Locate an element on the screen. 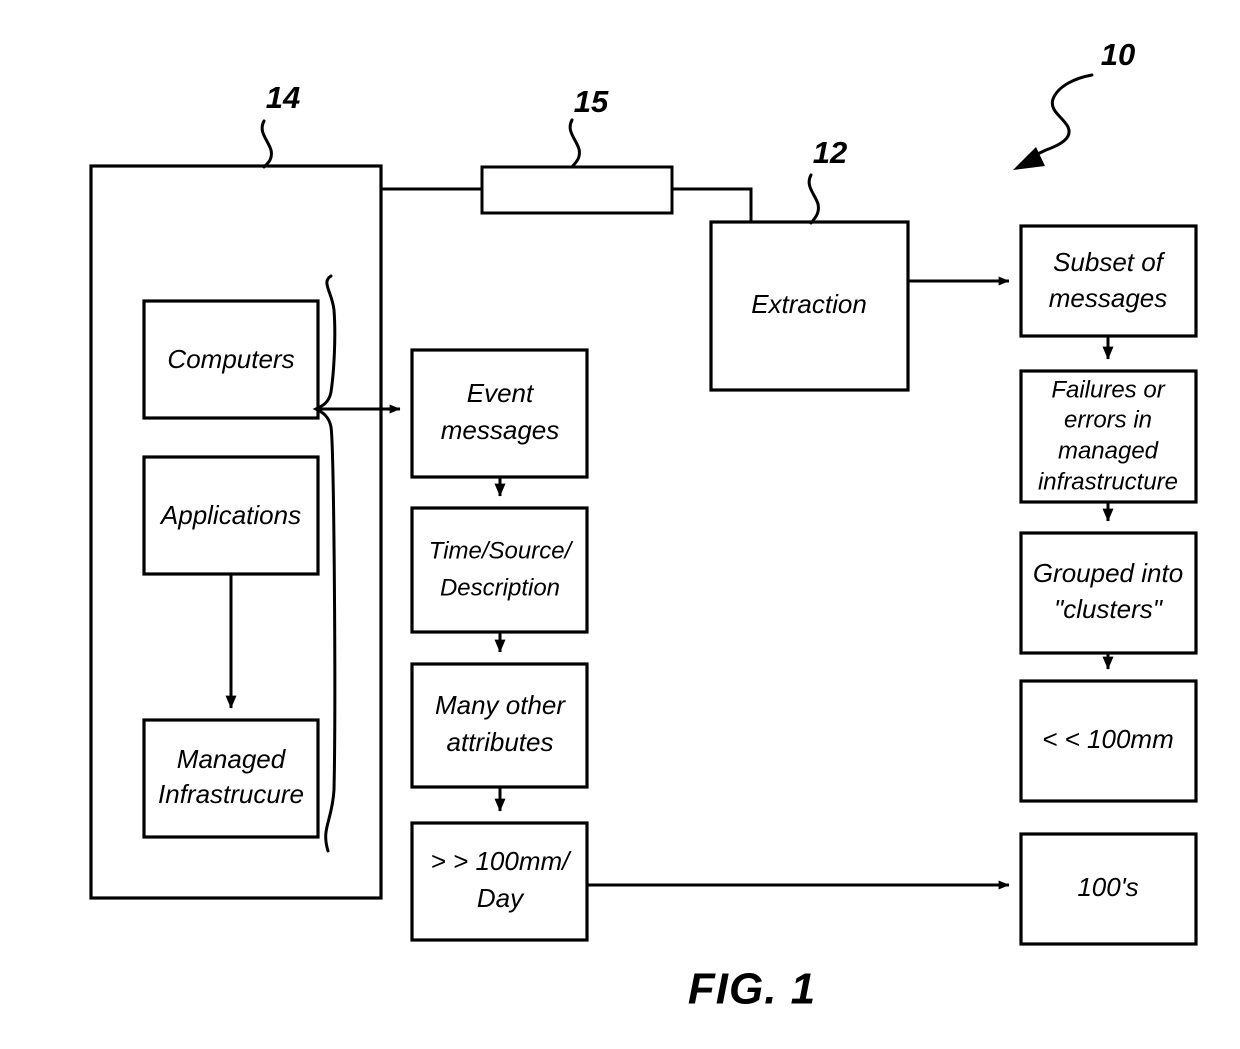 Image resolution: width=1240 pixels, height=1049 pixels. gt-100mm-day-label-line2: Day is located at coordinates (501, 898).